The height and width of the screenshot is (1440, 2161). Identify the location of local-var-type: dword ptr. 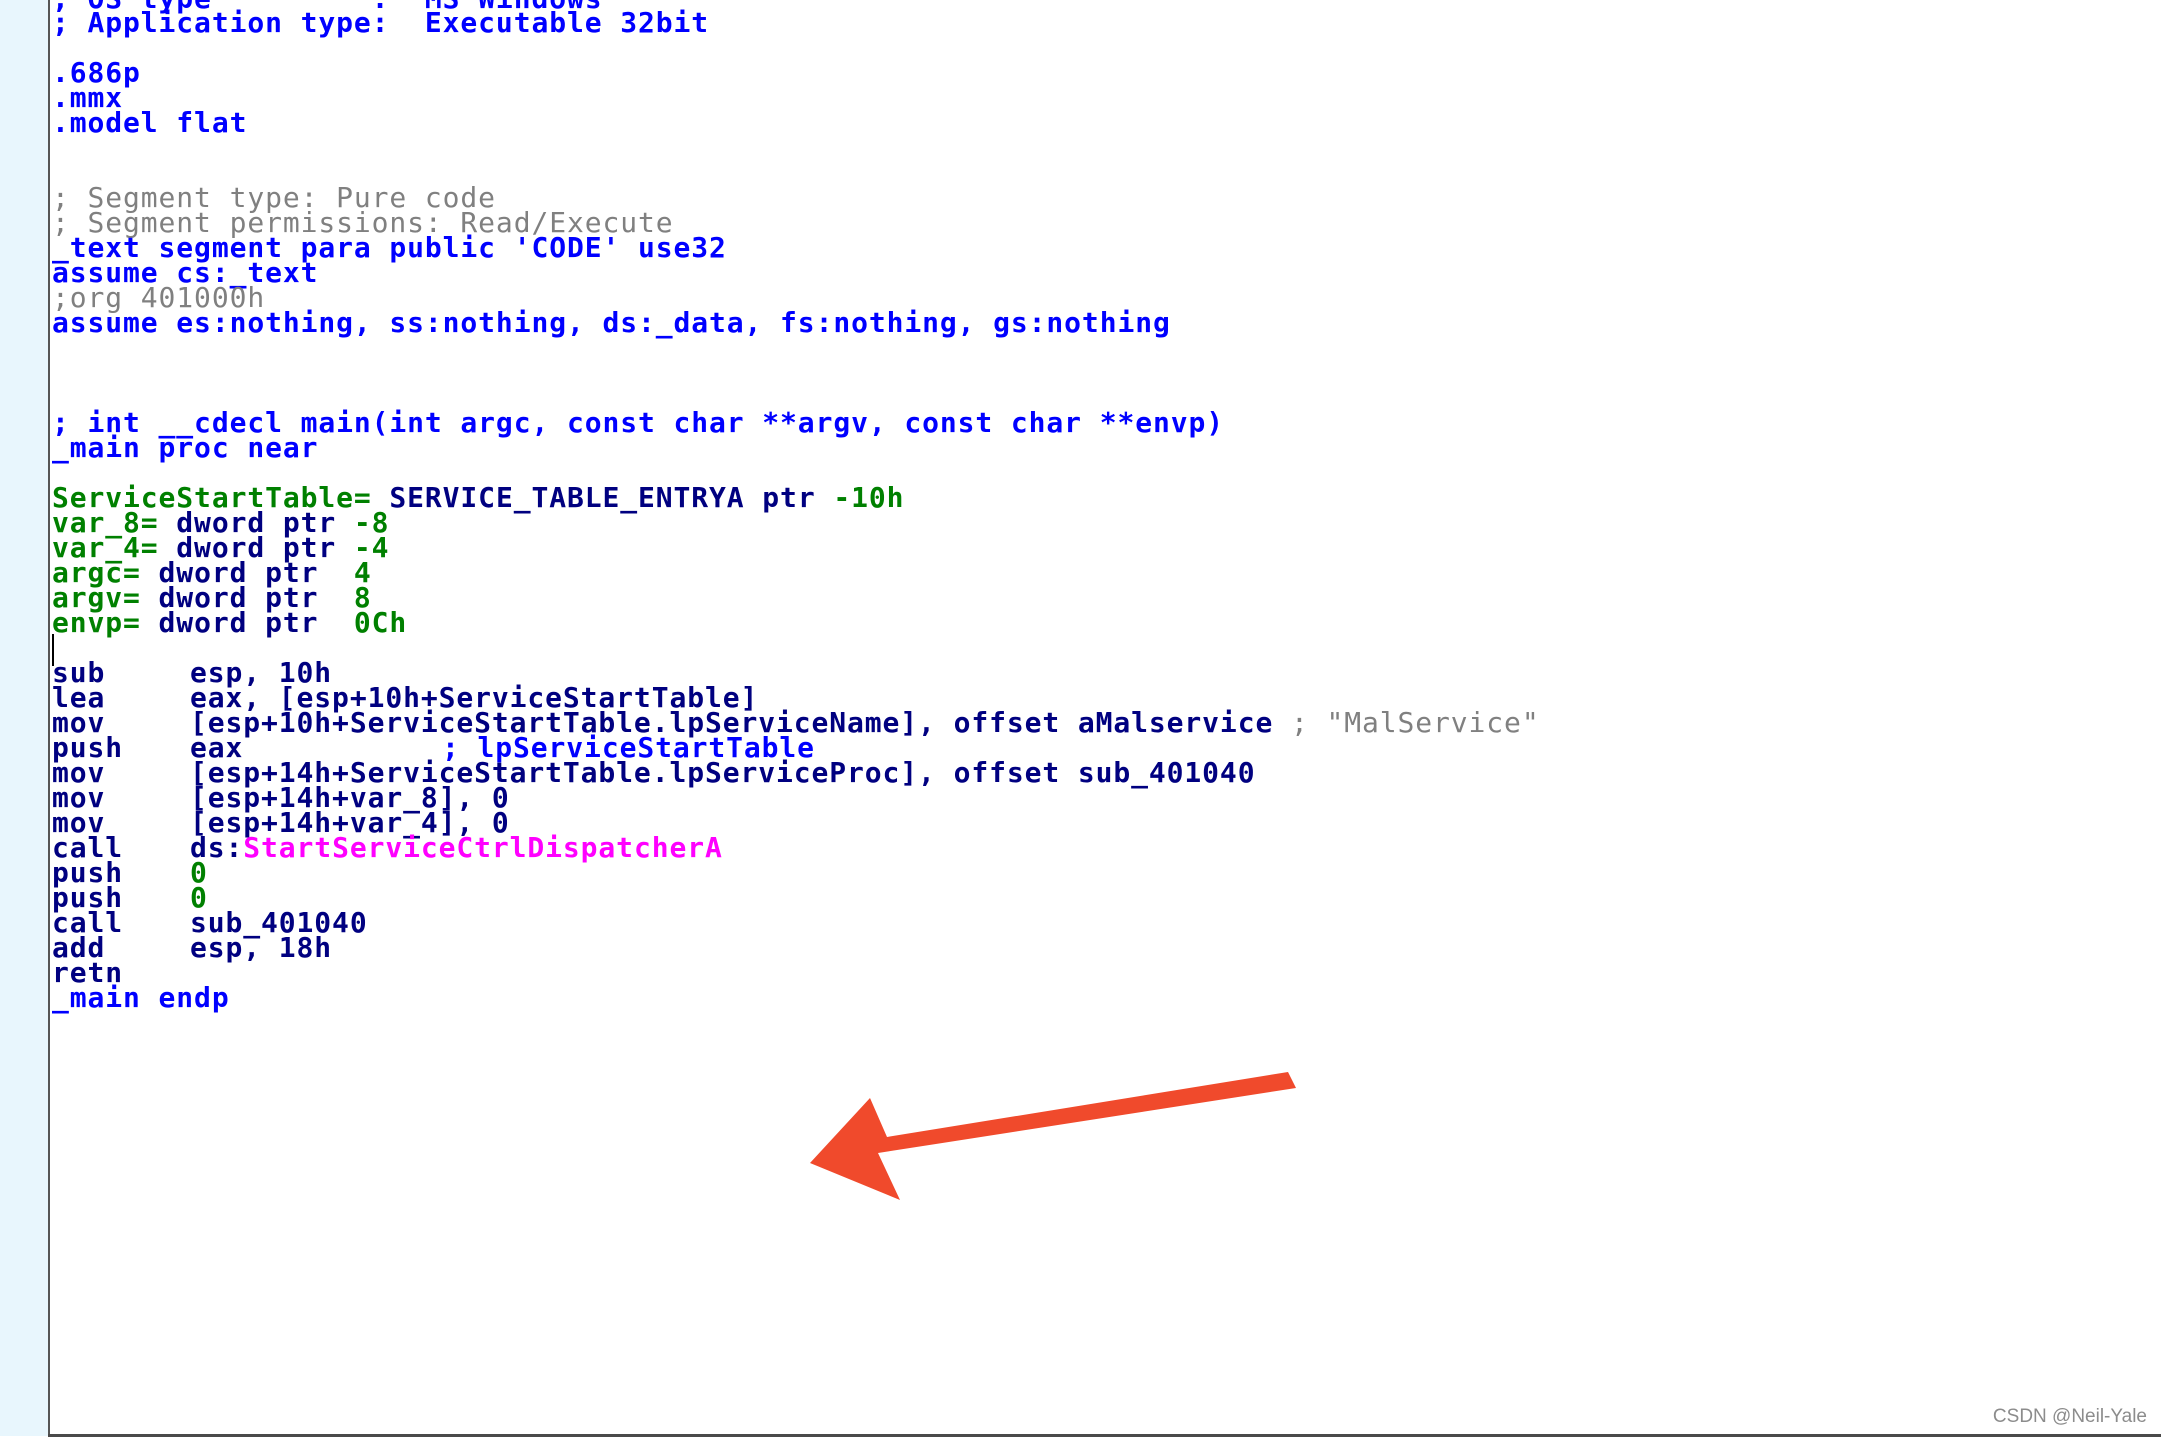
(247, 622).